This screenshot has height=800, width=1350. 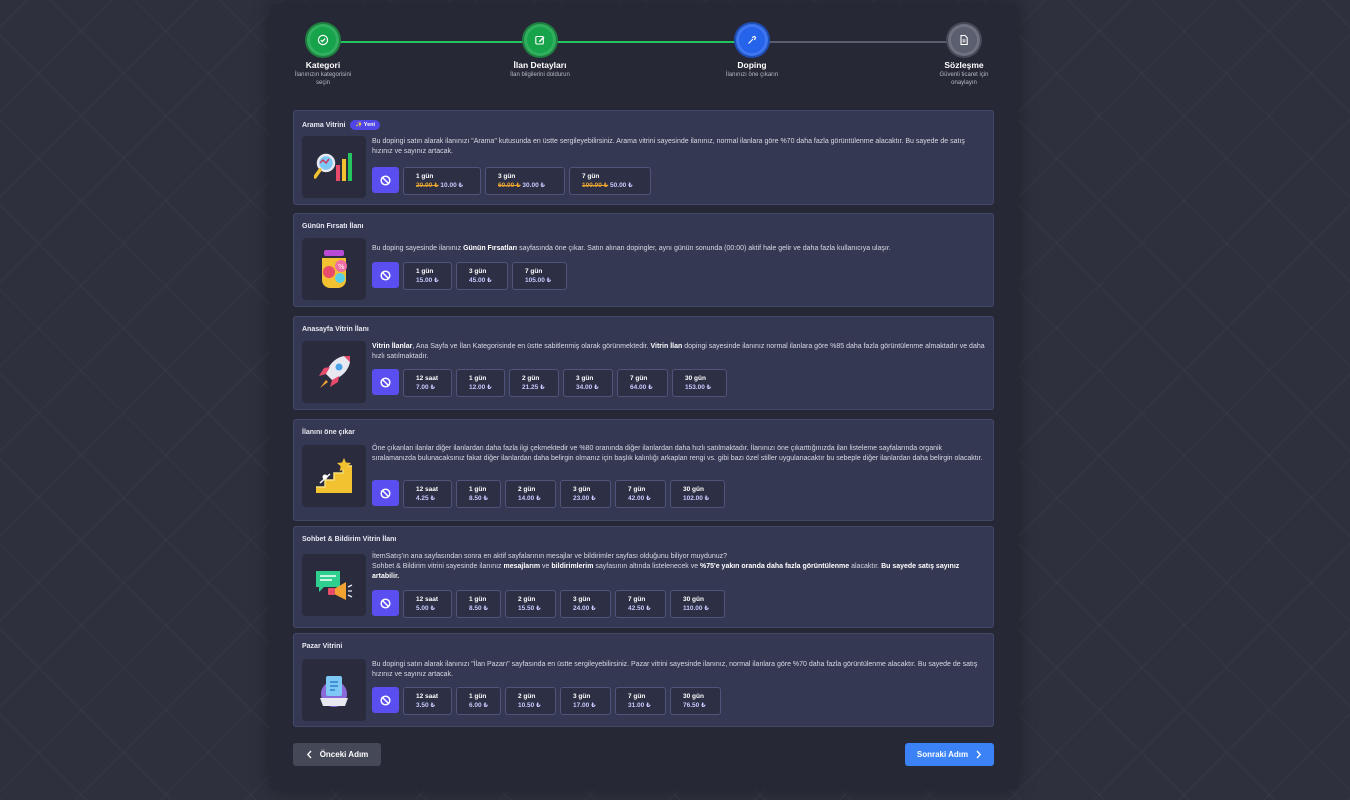 I want to click on card-title-text: Arama Vitrini, so click(x=324, y=125).